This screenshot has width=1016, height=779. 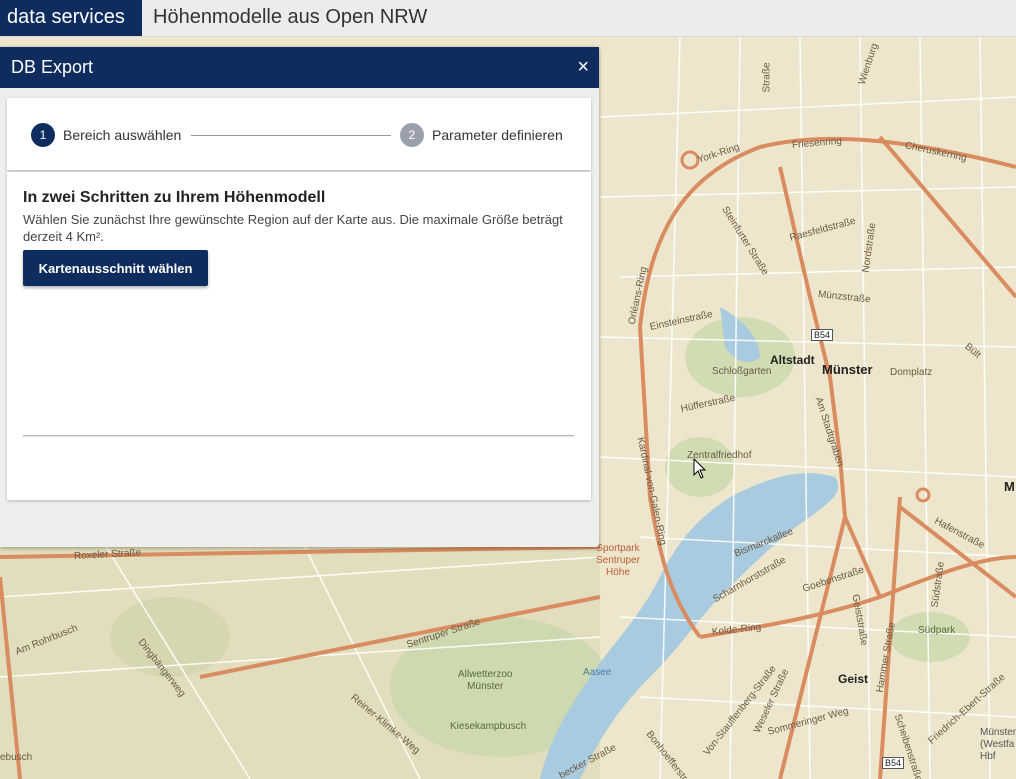 What do you see at coordinates (485, 680) in the screenshot?
I see `map-label-allwetterzoo: Allwetterzoo Münster` at bounding box center [485, 680].